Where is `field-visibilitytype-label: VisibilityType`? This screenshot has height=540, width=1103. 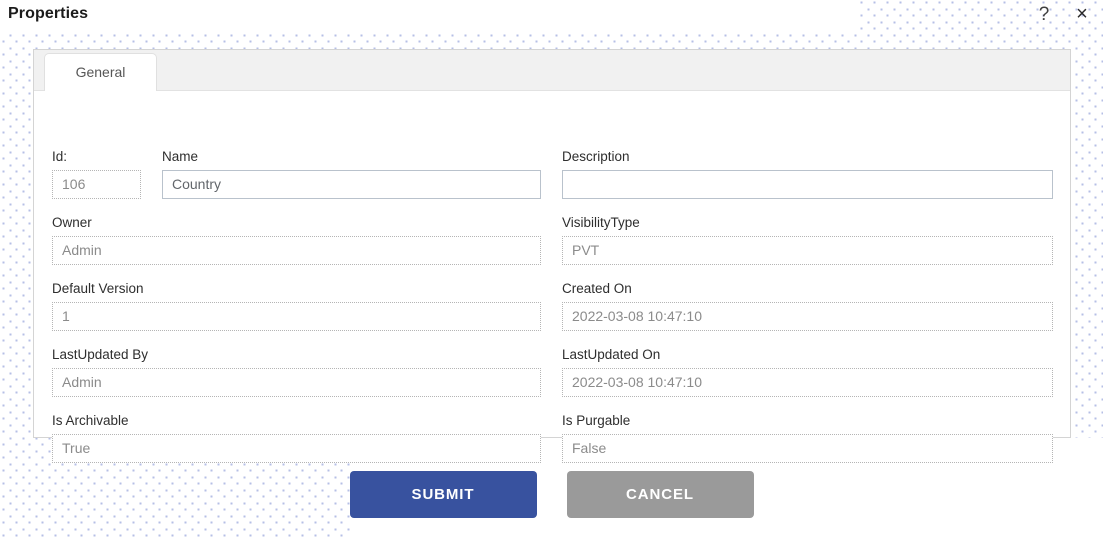 field-visibilitytype-label: VisibilityType is located at coordinates (601, 222).